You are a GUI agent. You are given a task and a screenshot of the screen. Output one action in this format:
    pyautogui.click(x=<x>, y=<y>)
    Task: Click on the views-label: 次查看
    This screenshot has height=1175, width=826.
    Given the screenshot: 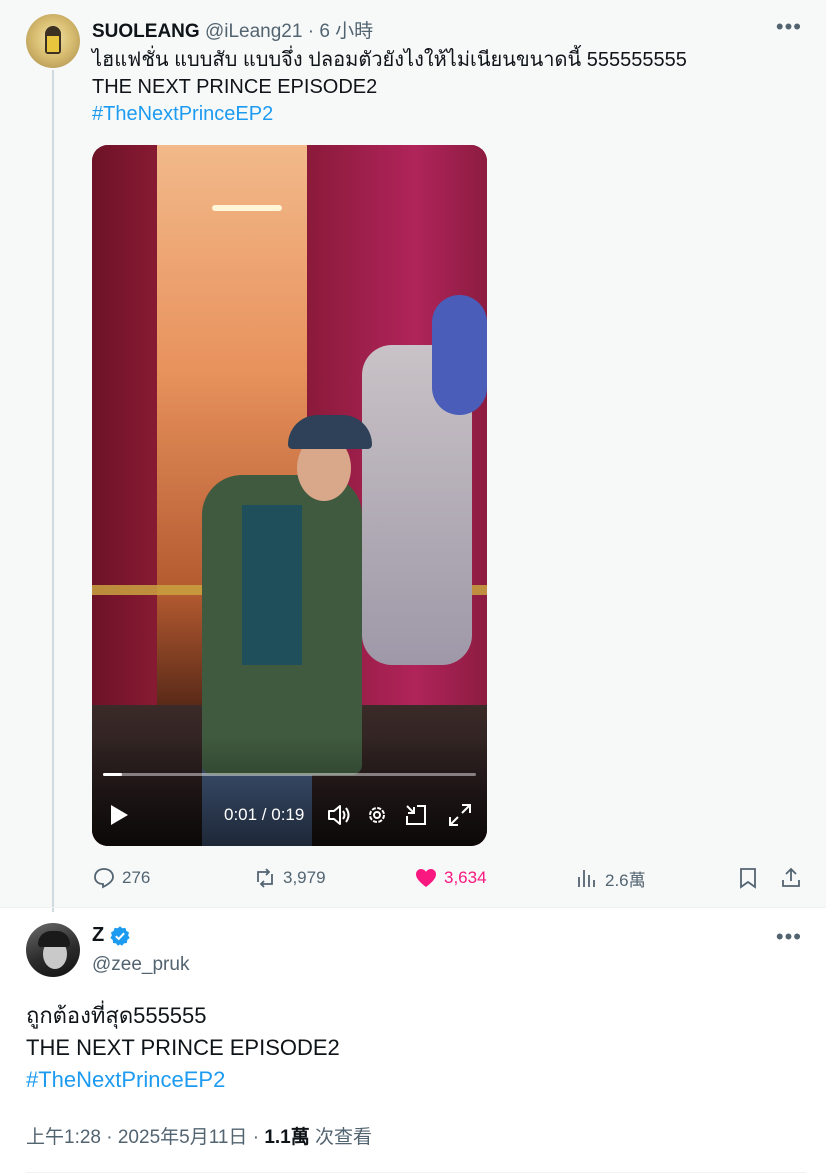 What is the action you would take?
    pyautogui.click(x=341, y=1137)
    